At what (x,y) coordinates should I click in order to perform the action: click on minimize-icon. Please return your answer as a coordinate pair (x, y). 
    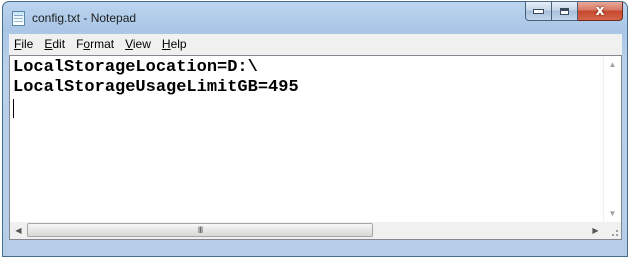
    Looking at the image, I should click on (538, 11).